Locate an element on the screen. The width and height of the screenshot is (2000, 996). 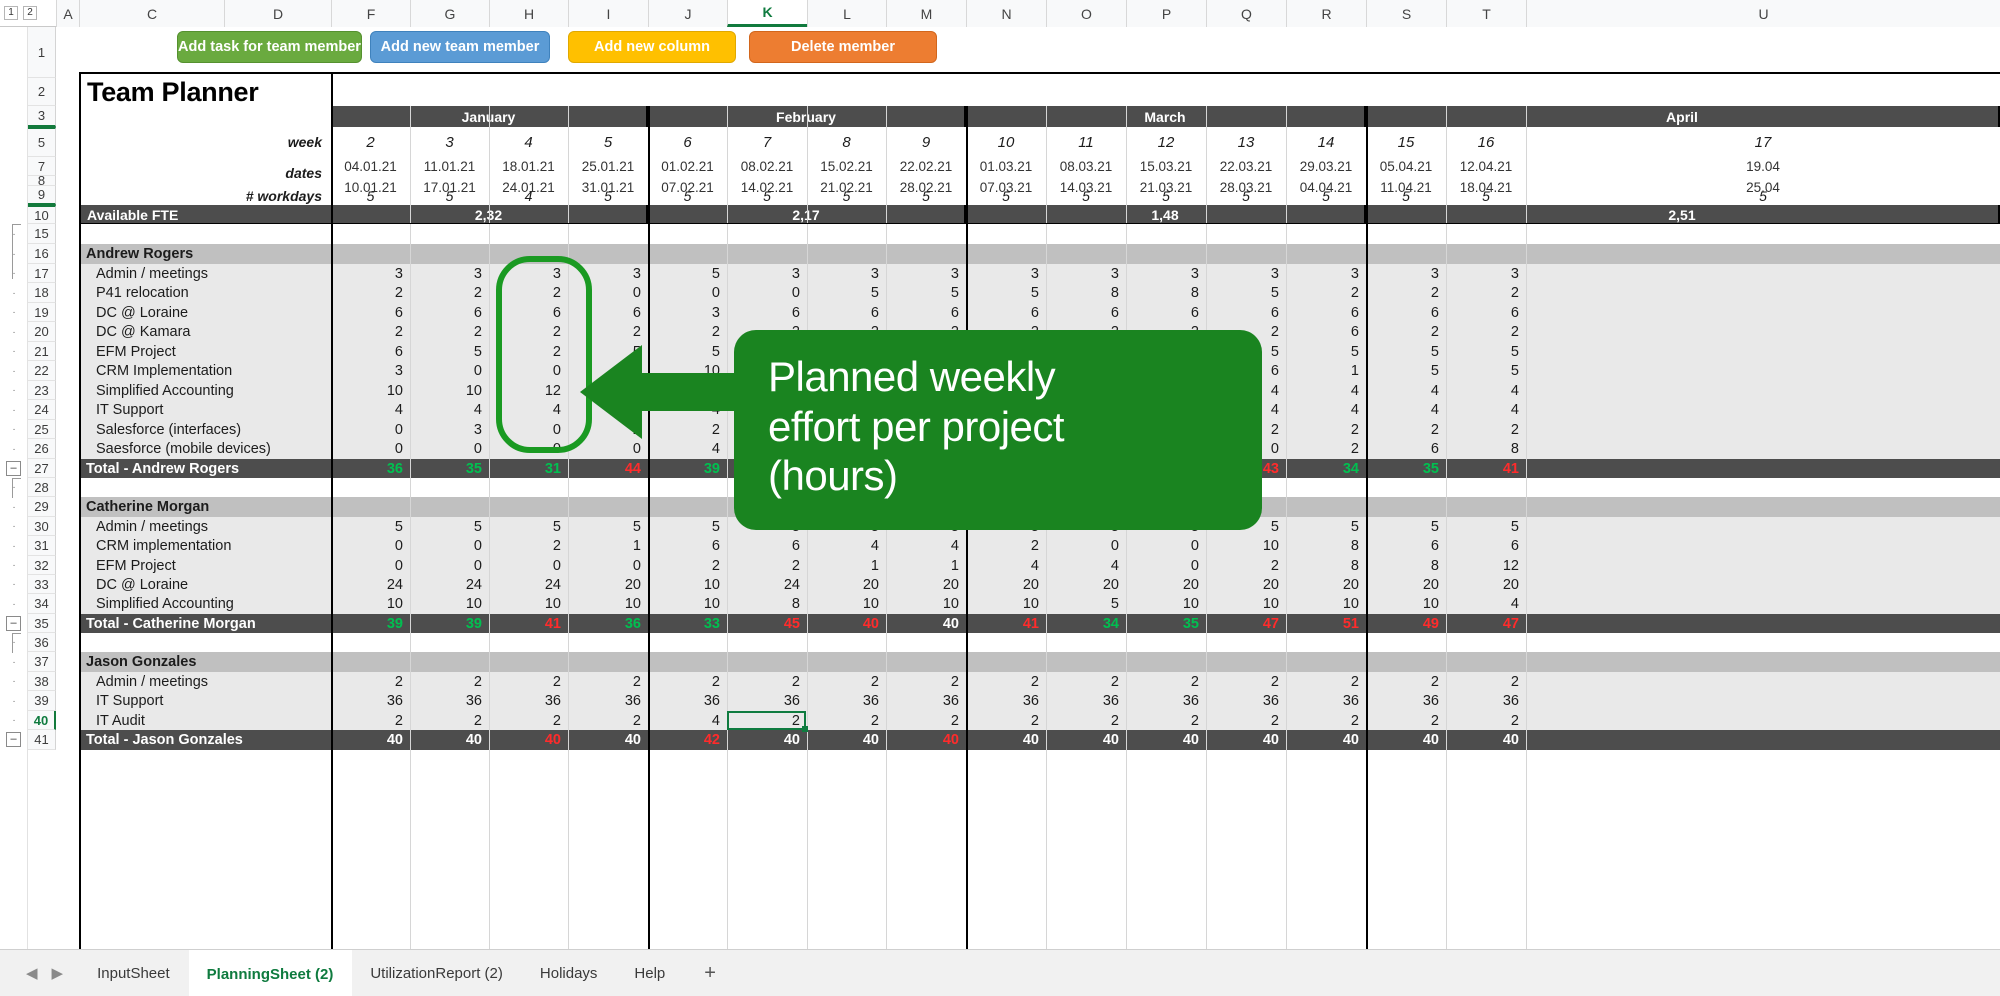
fill-handle is located at coordinates (805, 729).